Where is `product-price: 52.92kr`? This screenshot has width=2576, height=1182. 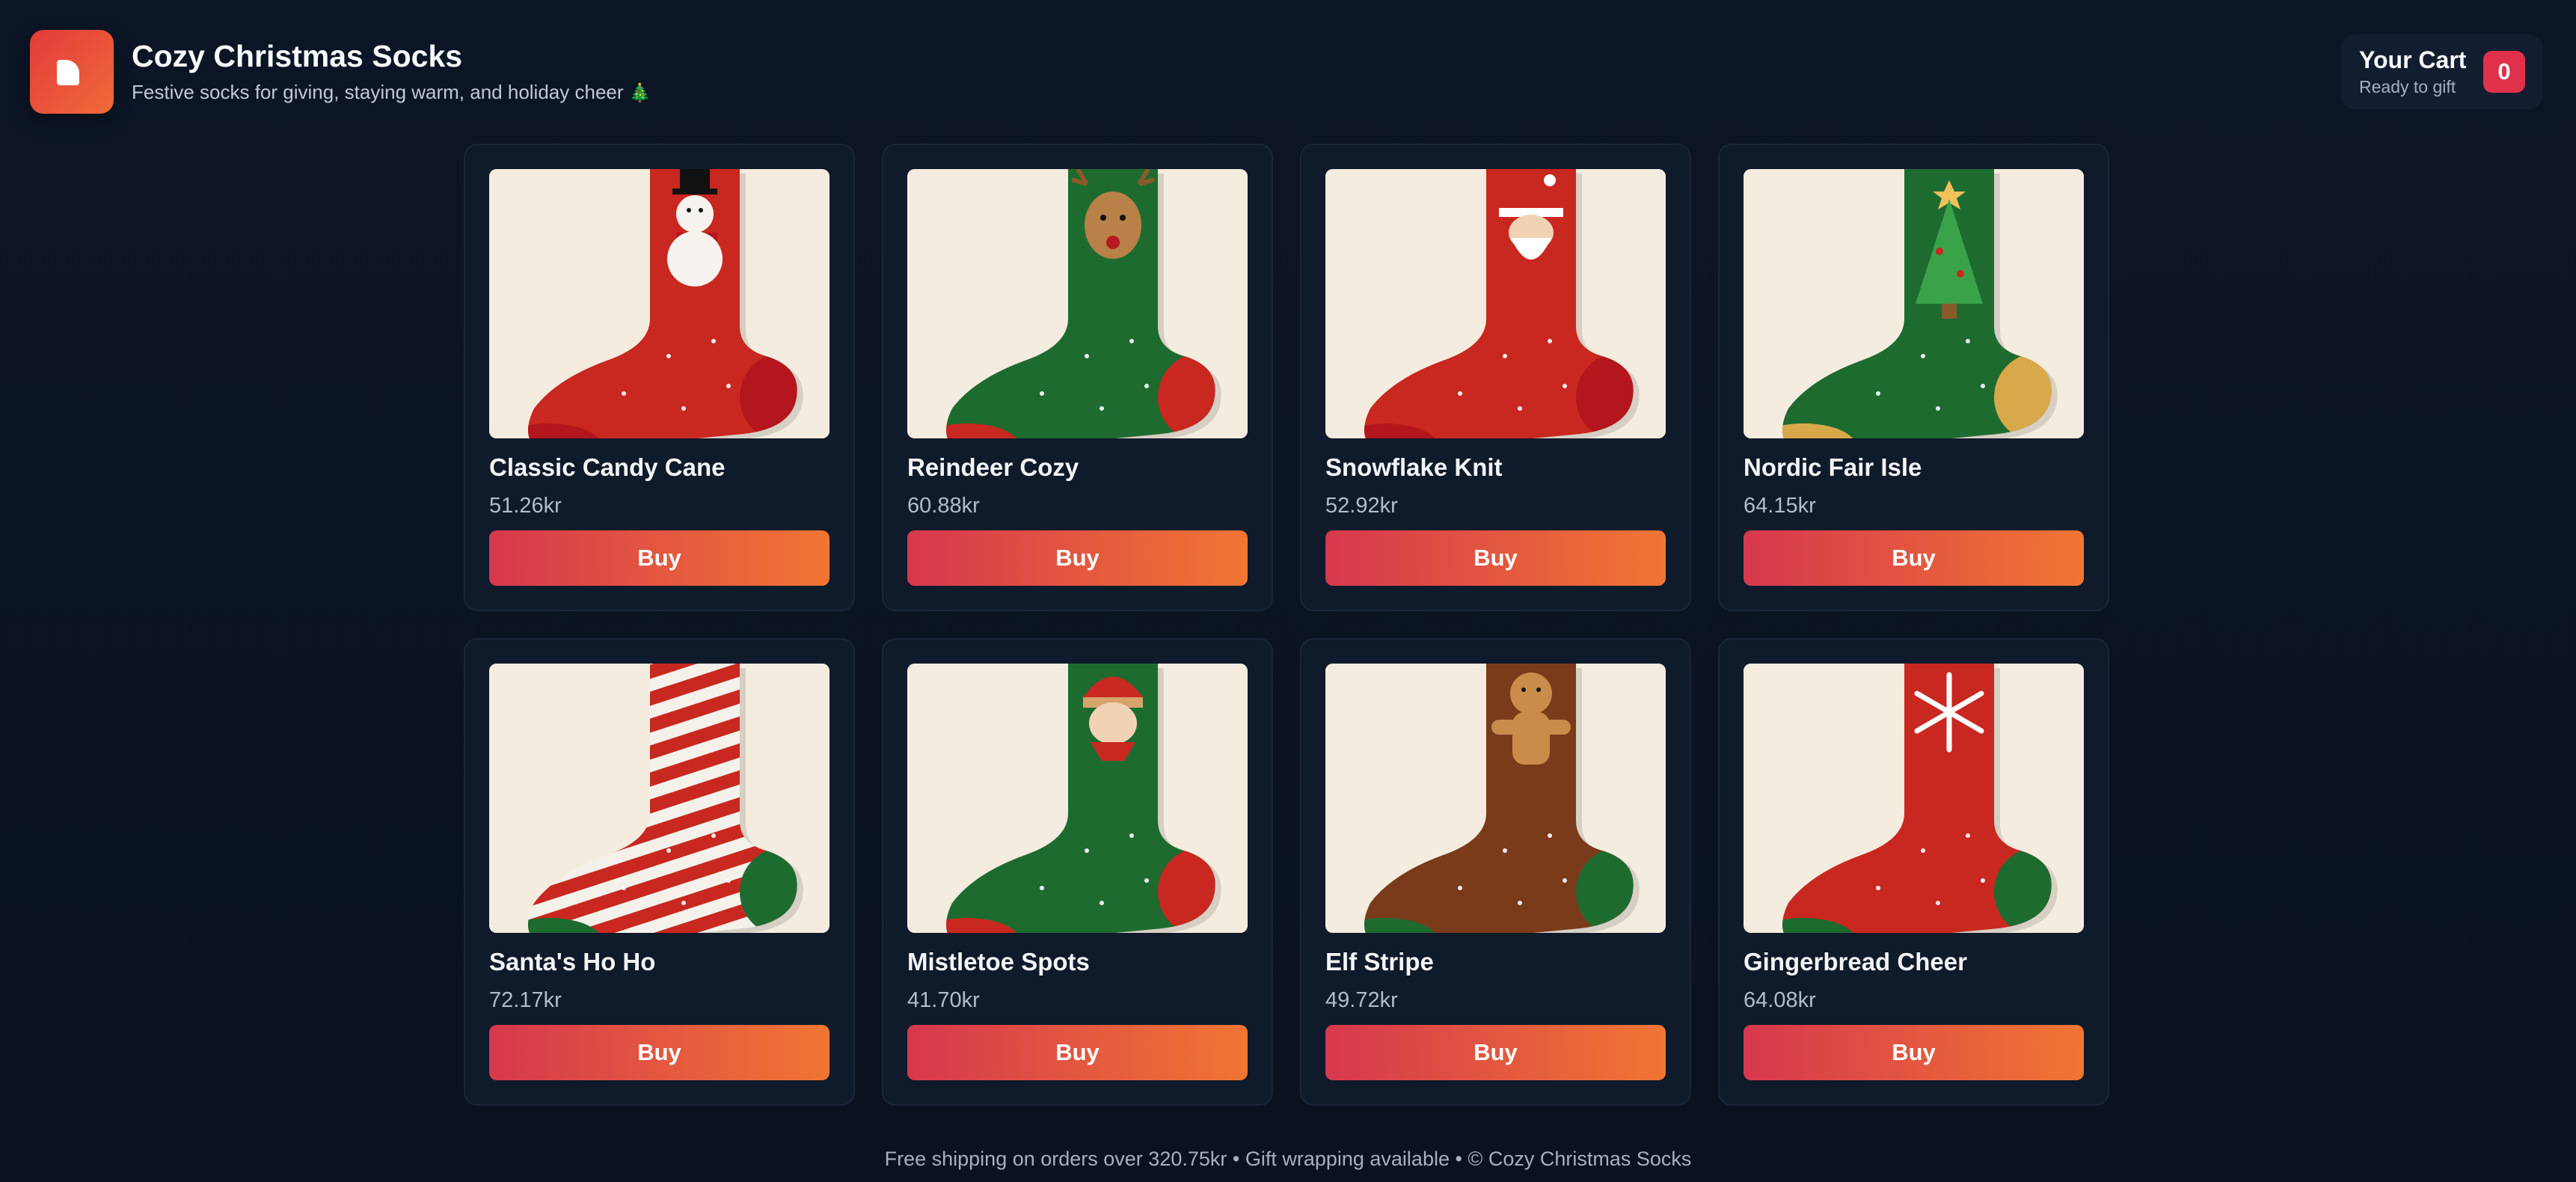
product-price: 52.92kr is located at coordinates (1361, 506).